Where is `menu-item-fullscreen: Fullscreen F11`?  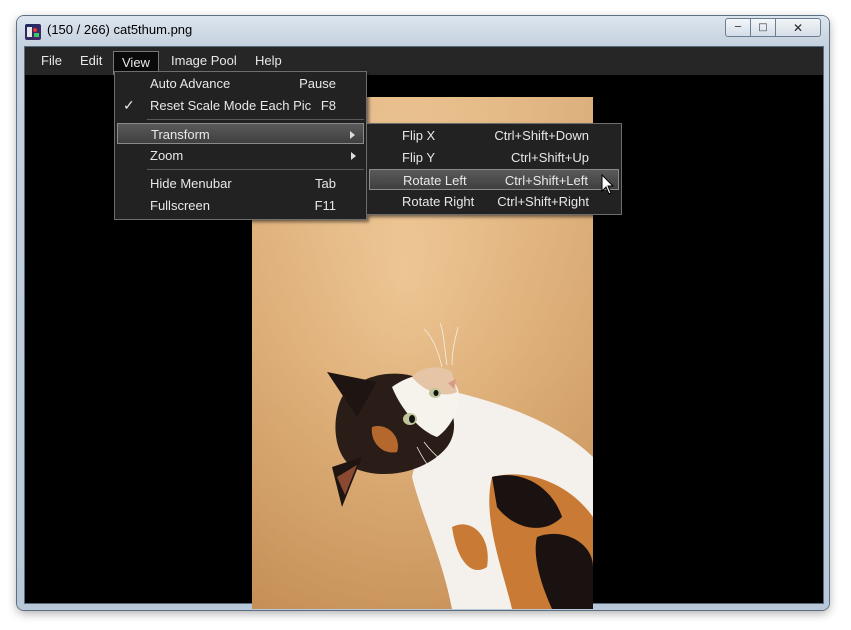
menu-item-fullscreen: Fullscreen F11 is located at coordinates (240, 205).